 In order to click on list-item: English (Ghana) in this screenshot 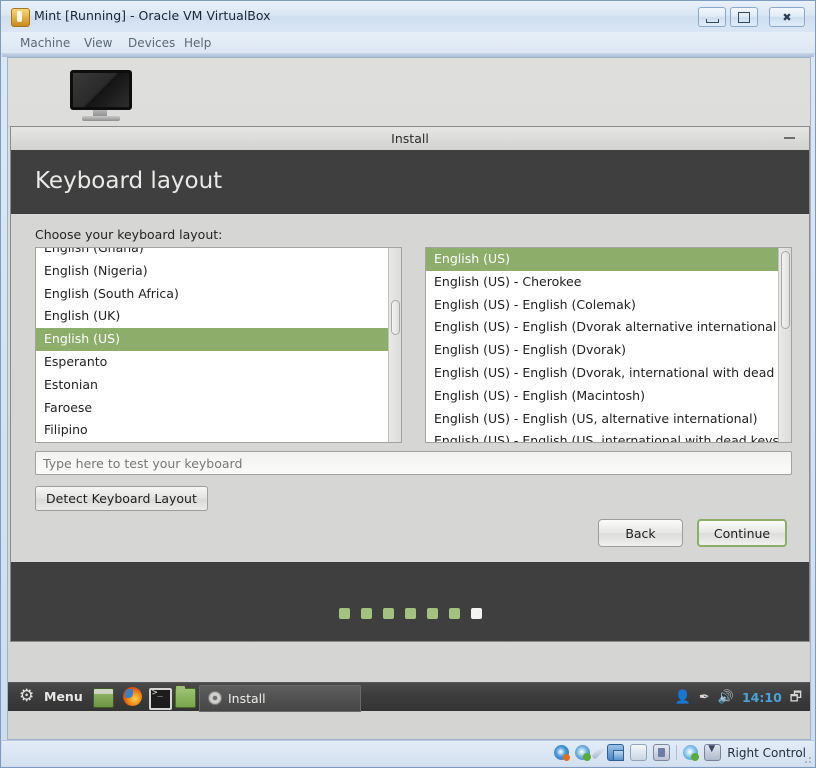, I will do `click(212, 254)`.